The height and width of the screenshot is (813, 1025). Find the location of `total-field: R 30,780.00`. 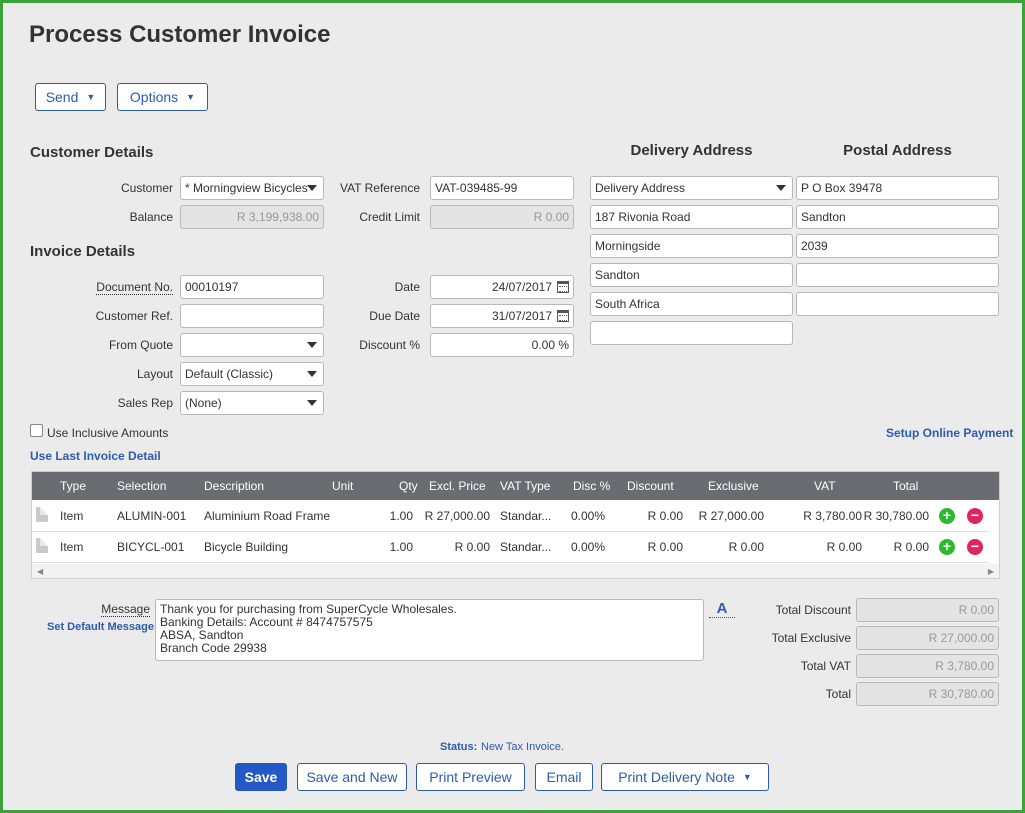

total-field: R 30,780.00 is located at coordinates (927, 694).